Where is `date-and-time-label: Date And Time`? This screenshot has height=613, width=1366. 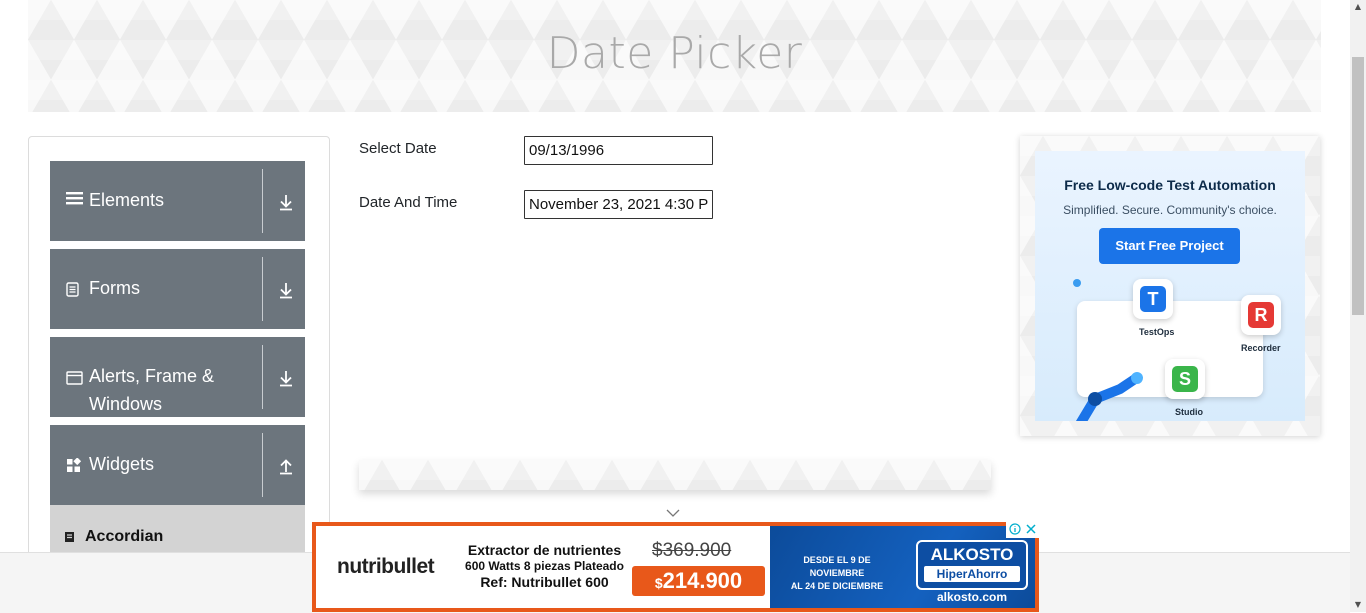 date-and-time-label: Date And Time is located at coordinates (408, 202).